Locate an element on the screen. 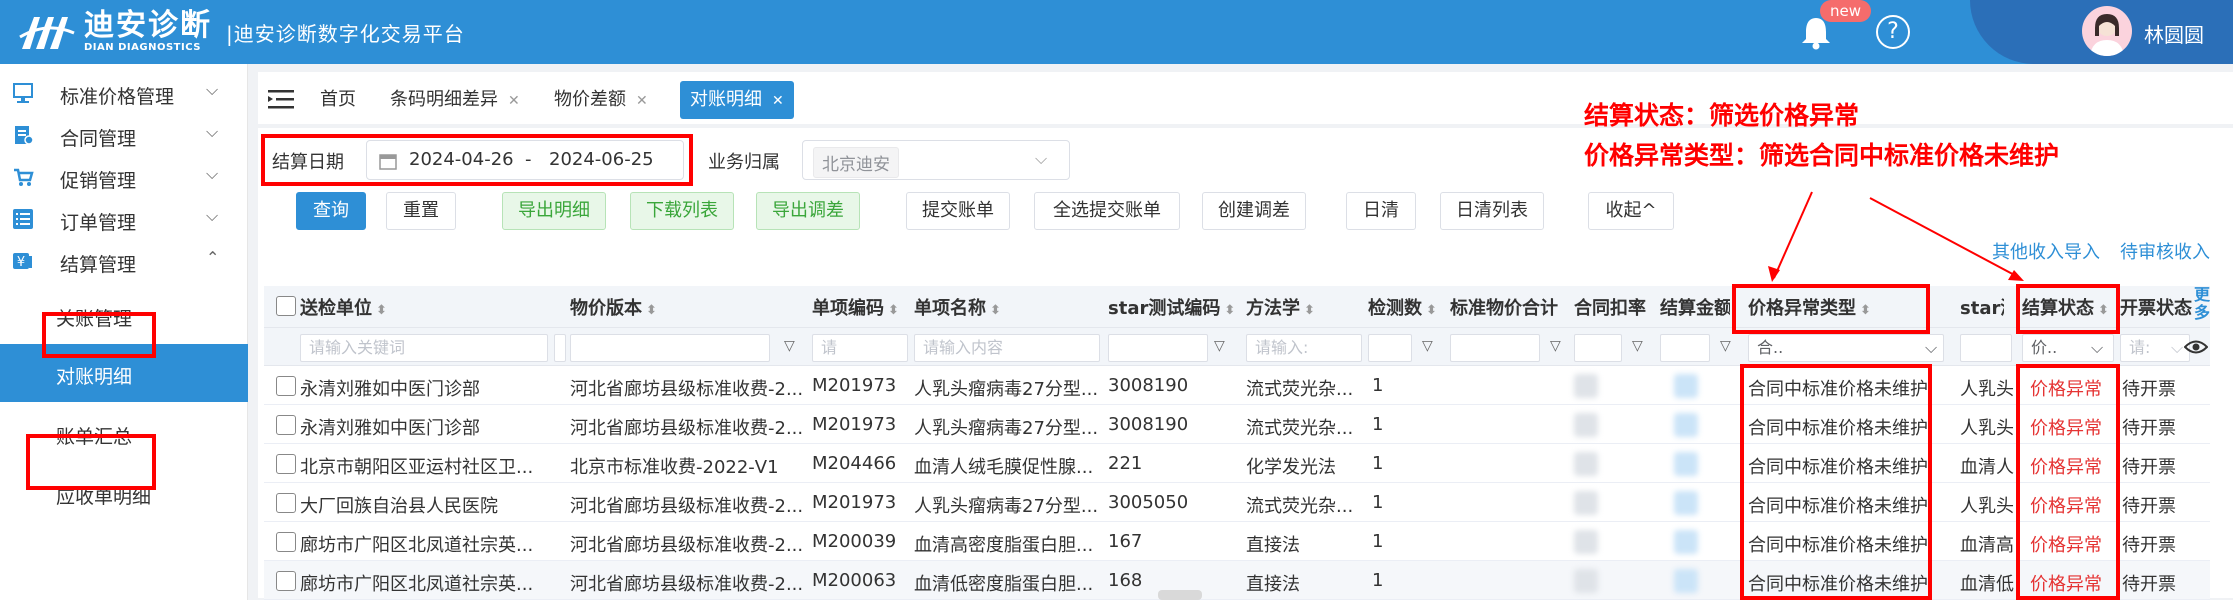 Image resolution: width=2233 pixels, height=600 pixels. discount-filter-input is located at coordinates (1598, 348).